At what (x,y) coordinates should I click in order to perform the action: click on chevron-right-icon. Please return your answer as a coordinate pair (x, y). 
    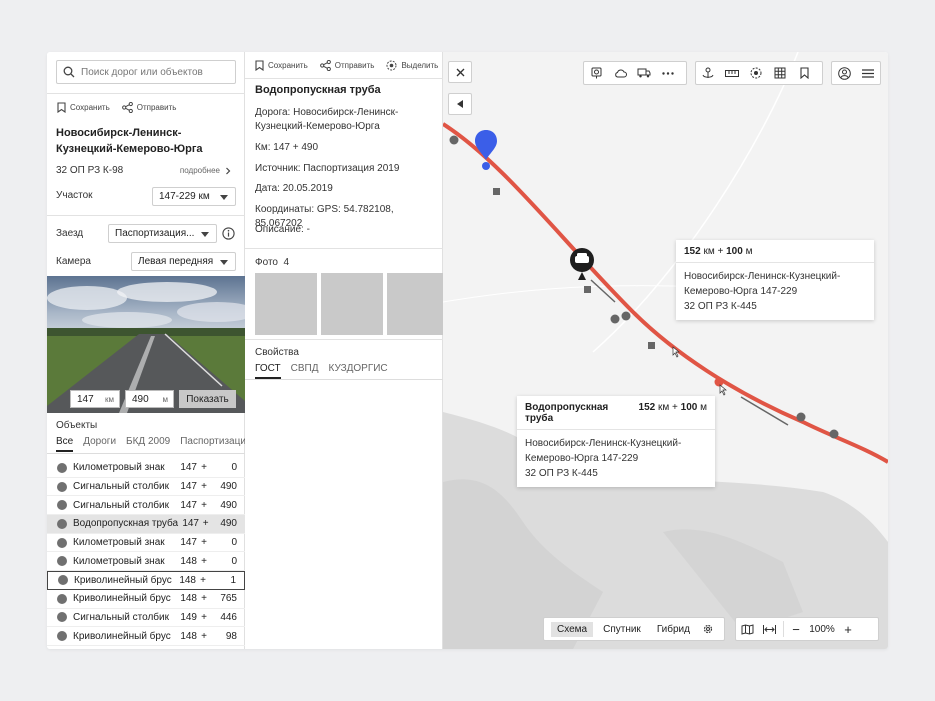
    Looking at the image, I should click on (228, 170).